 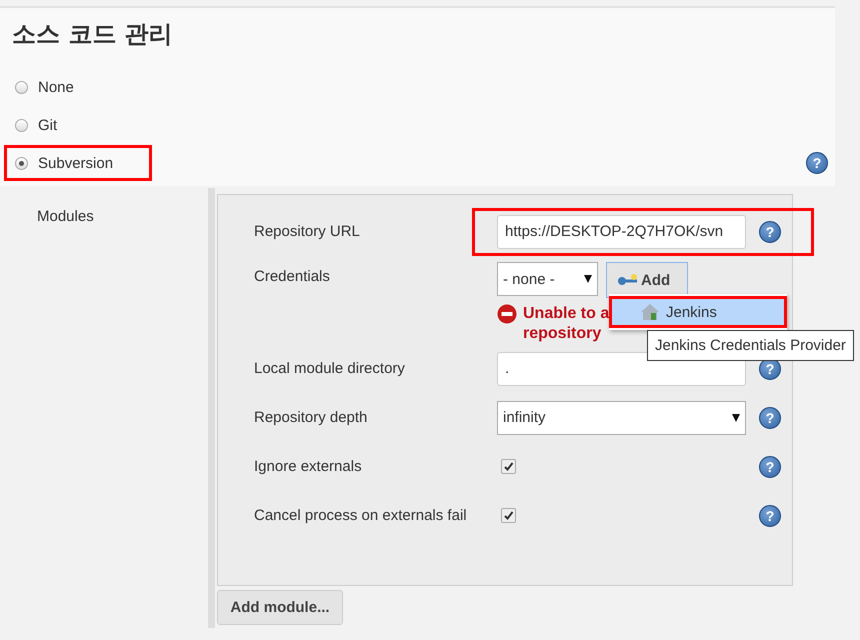 What do you see at coordinates (310, 417) in the screenshot?
I see `field-label: Repository depth` at bounding box center [310, 417].